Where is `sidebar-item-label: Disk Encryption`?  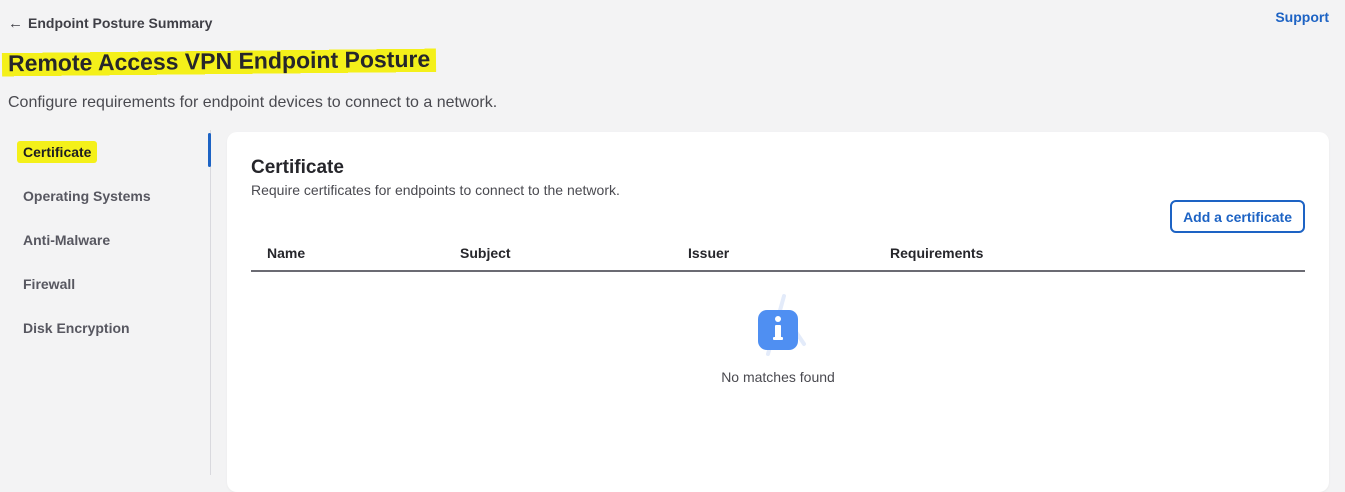 sidebar-item-label: Disk Encryption is located at coordinates (76, 328).